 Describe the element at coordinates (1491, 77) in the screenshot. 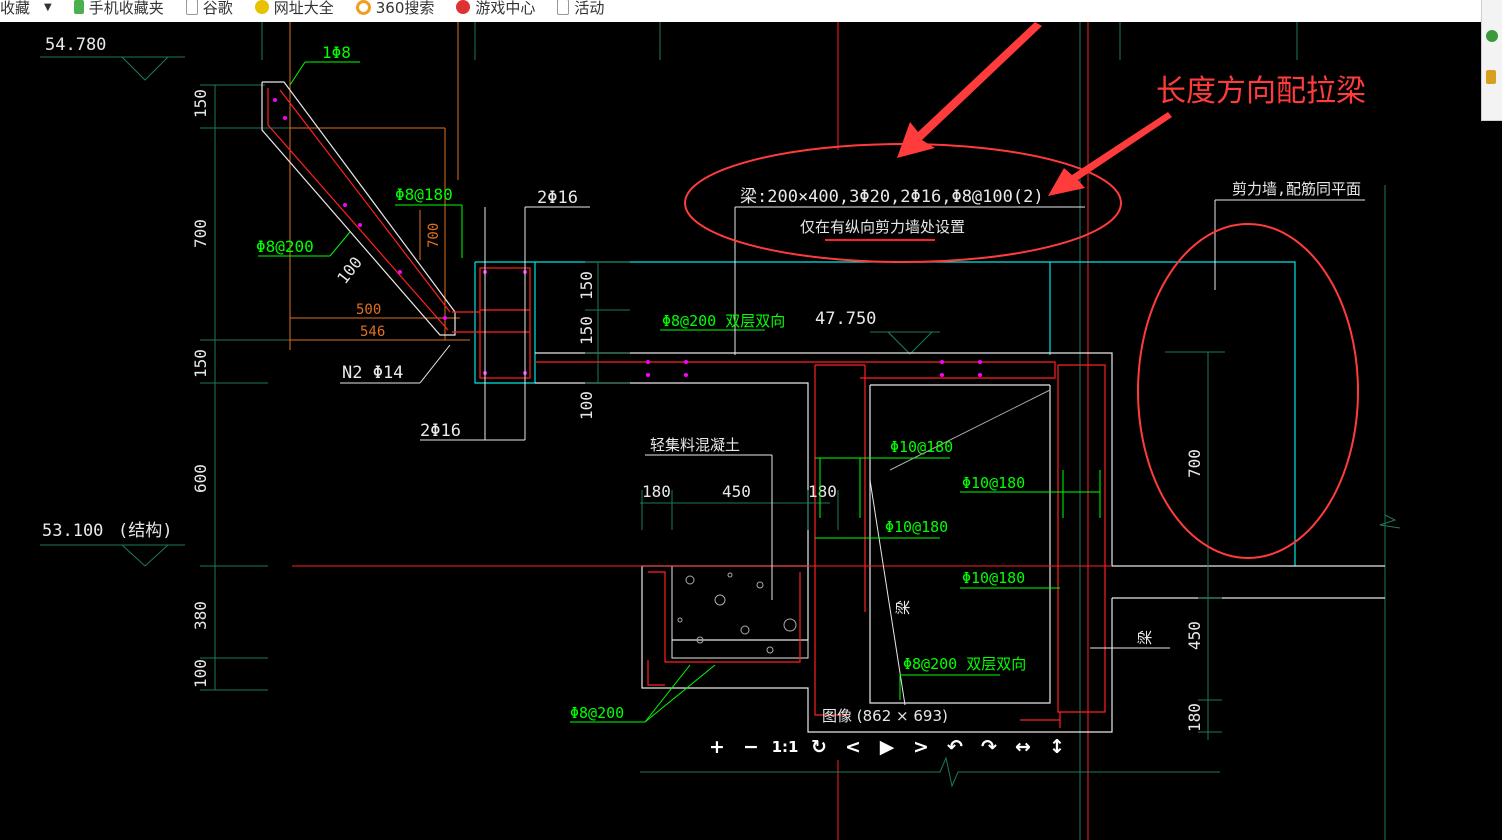

I see `folder-icon` at that location.